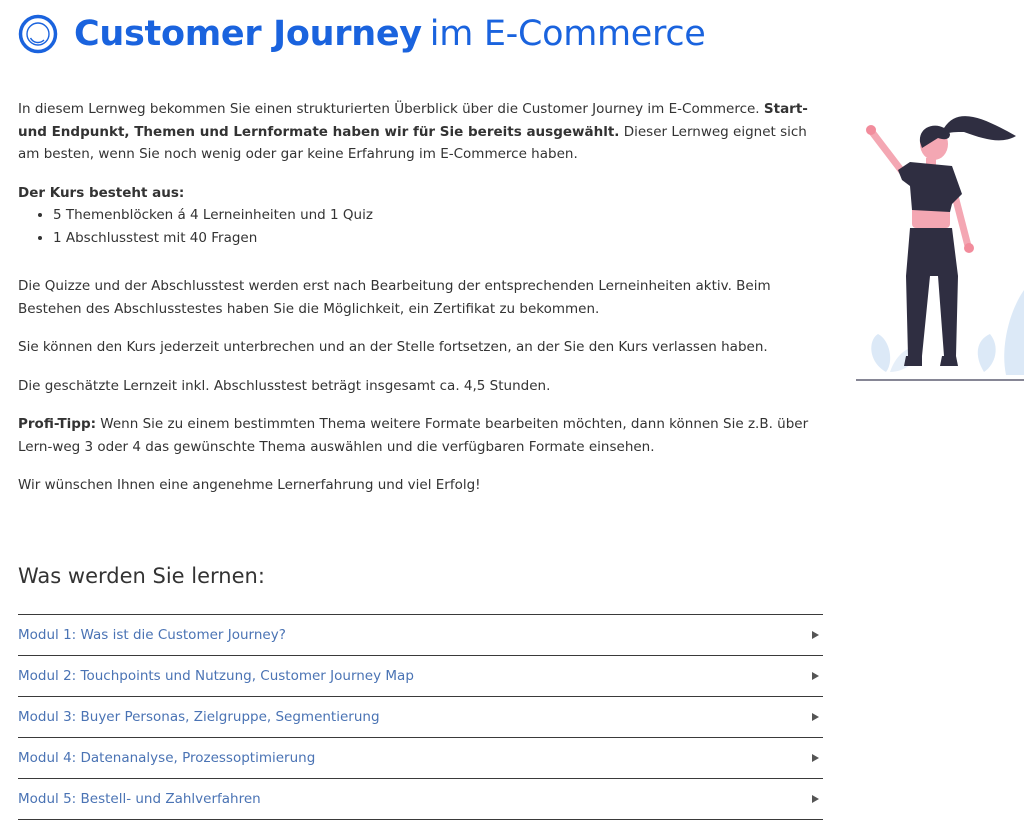 Image resolution: width=1024 pixels, height=823 pixels. I want to click on module-row-5: Modul 5: Bestell- und Zahlverfahren, so click(420, 799).